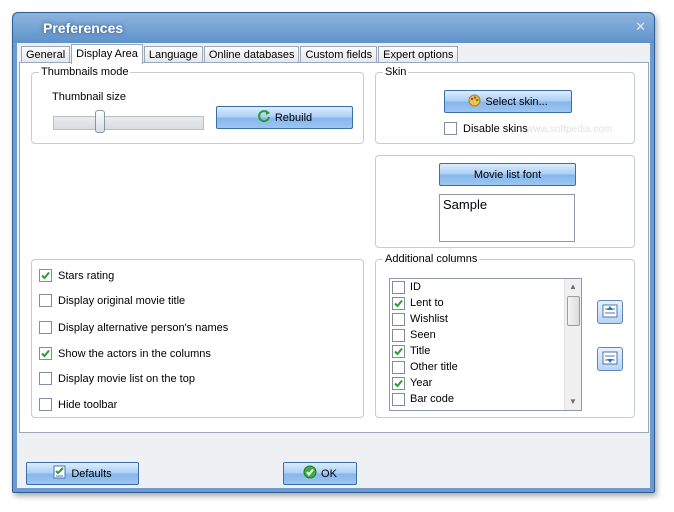 The width and height of the screenshot is (674, 512). I want to click on skin-group-label: Skin, so click(396, 72).